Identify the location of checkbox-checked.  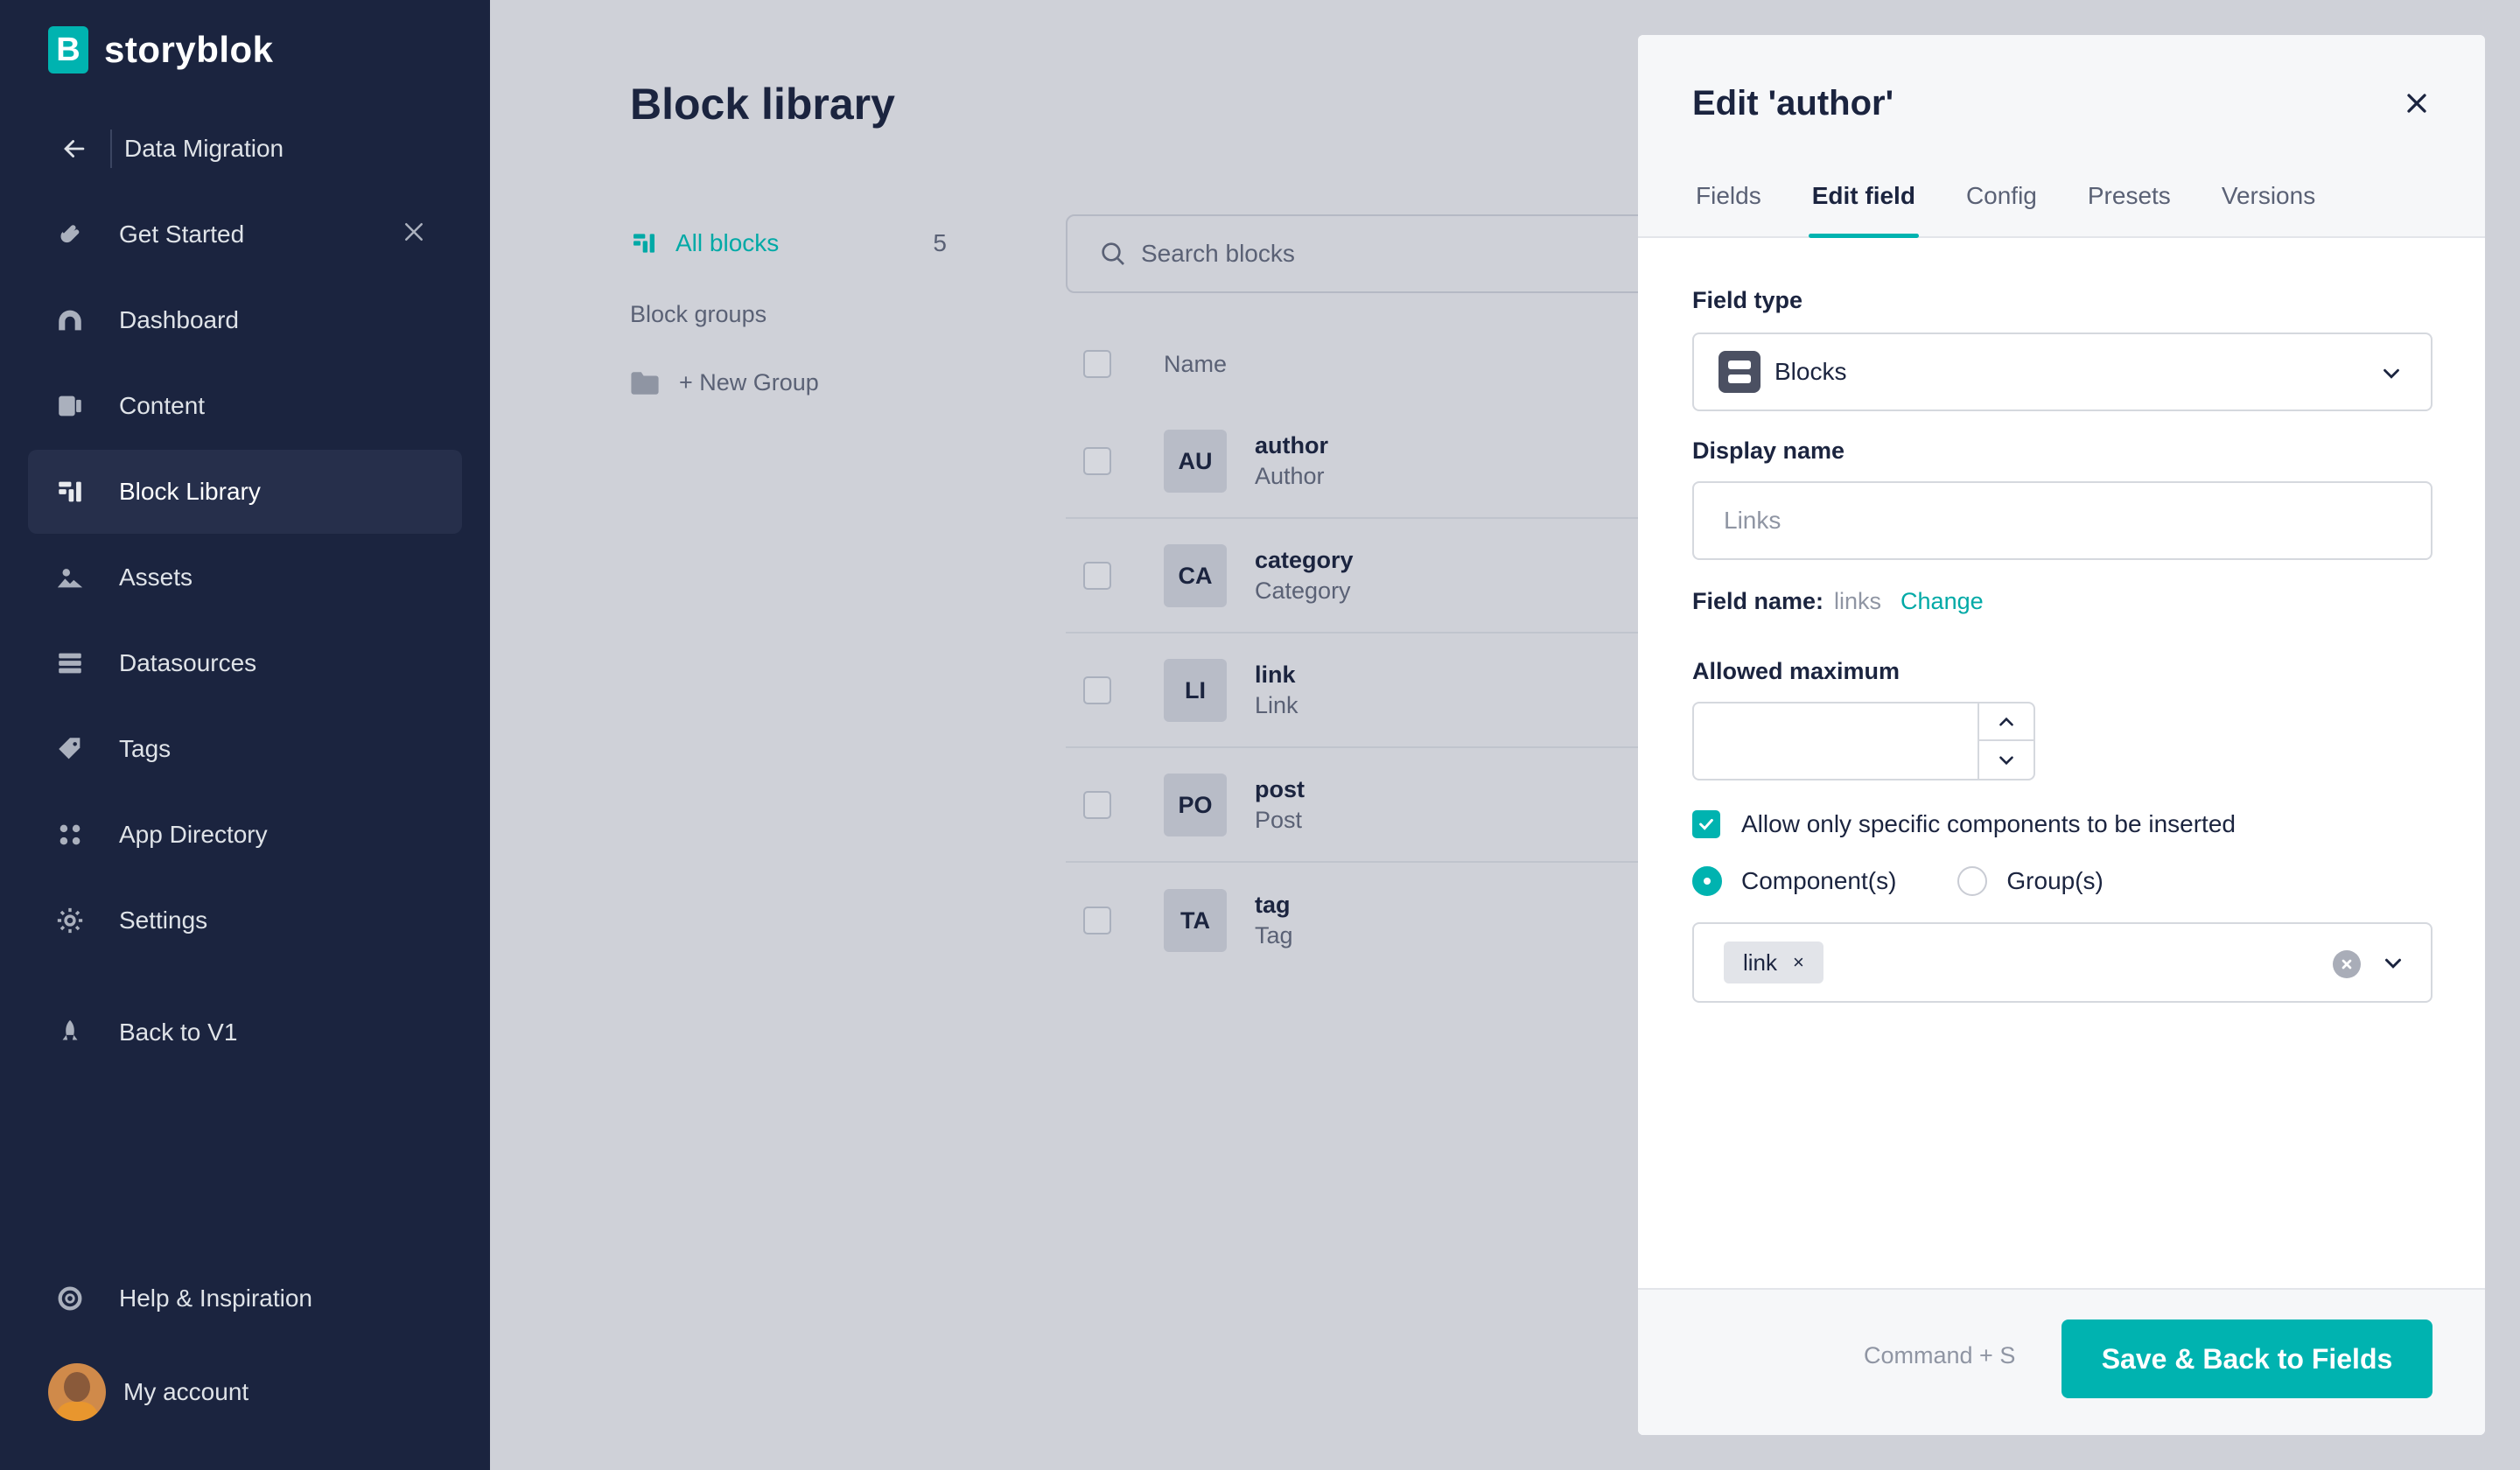
(1706, 824).